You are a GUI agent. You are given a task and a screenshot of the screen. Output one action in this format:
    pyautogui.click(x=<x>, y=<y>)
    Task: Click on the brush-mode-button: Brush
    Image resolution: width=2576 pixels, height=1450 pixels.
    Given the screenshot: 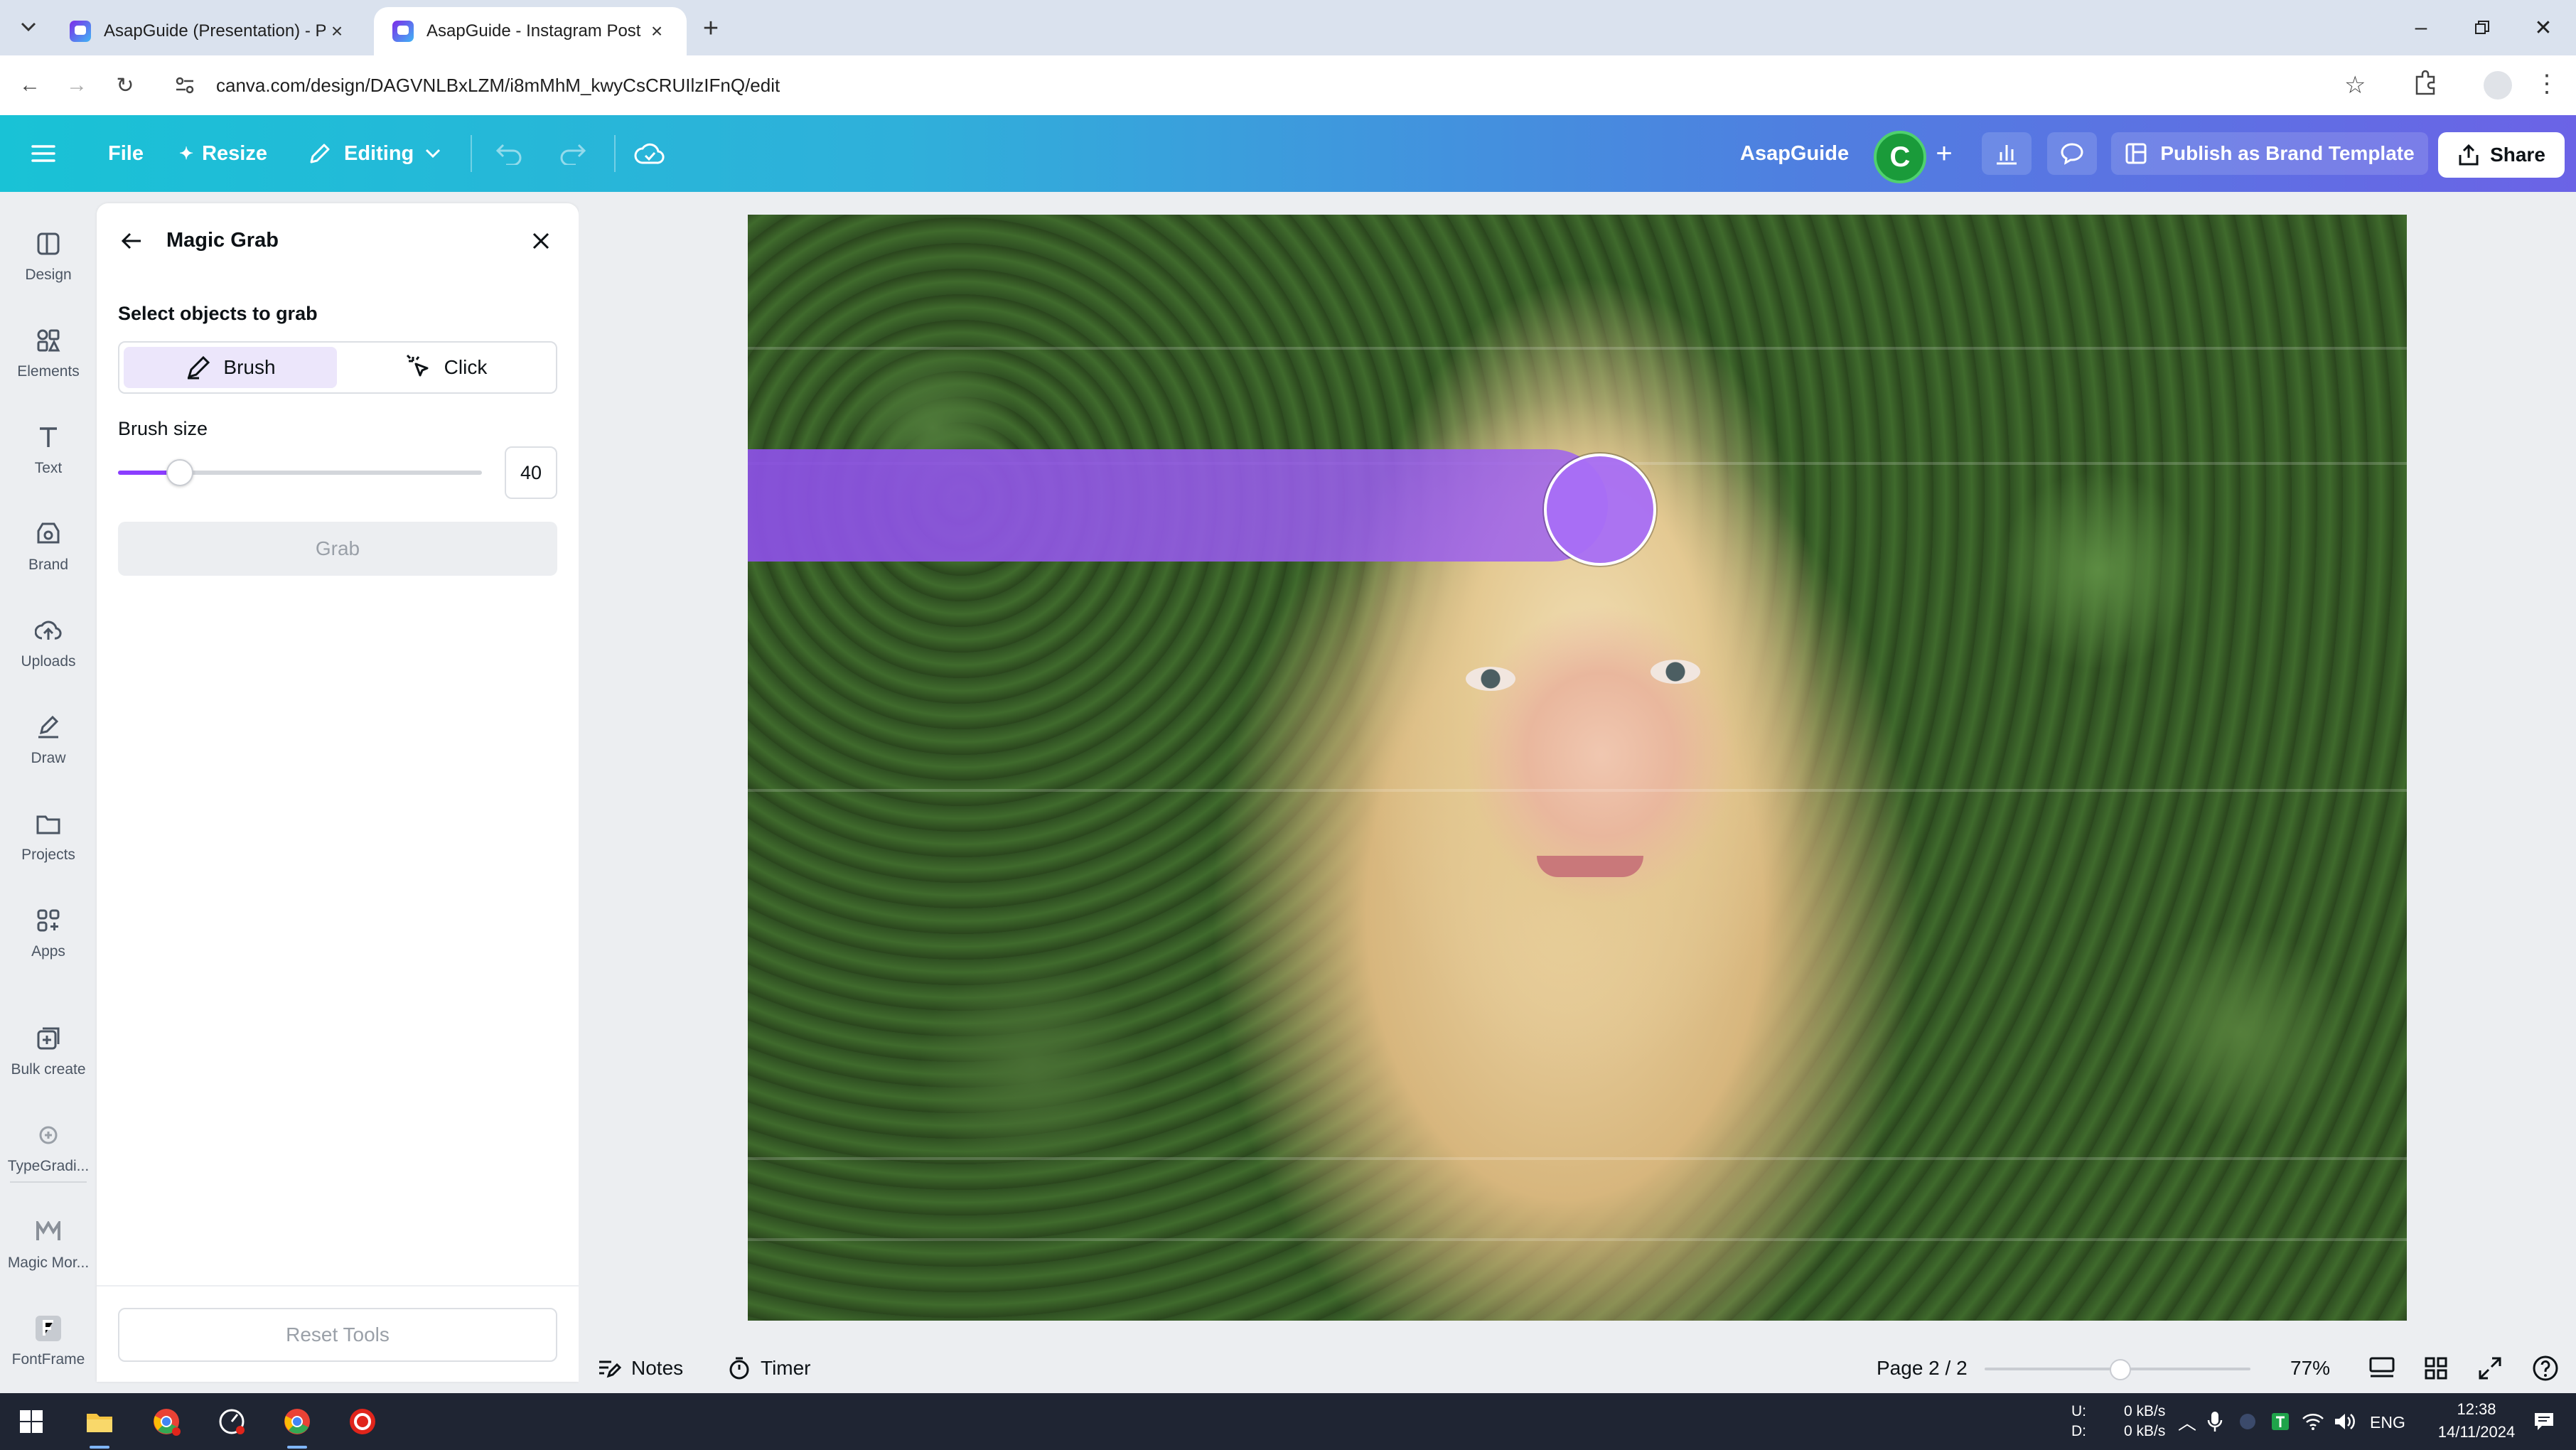 What is the action you would take?
    pyautogui.click(x=230, y=367)
    